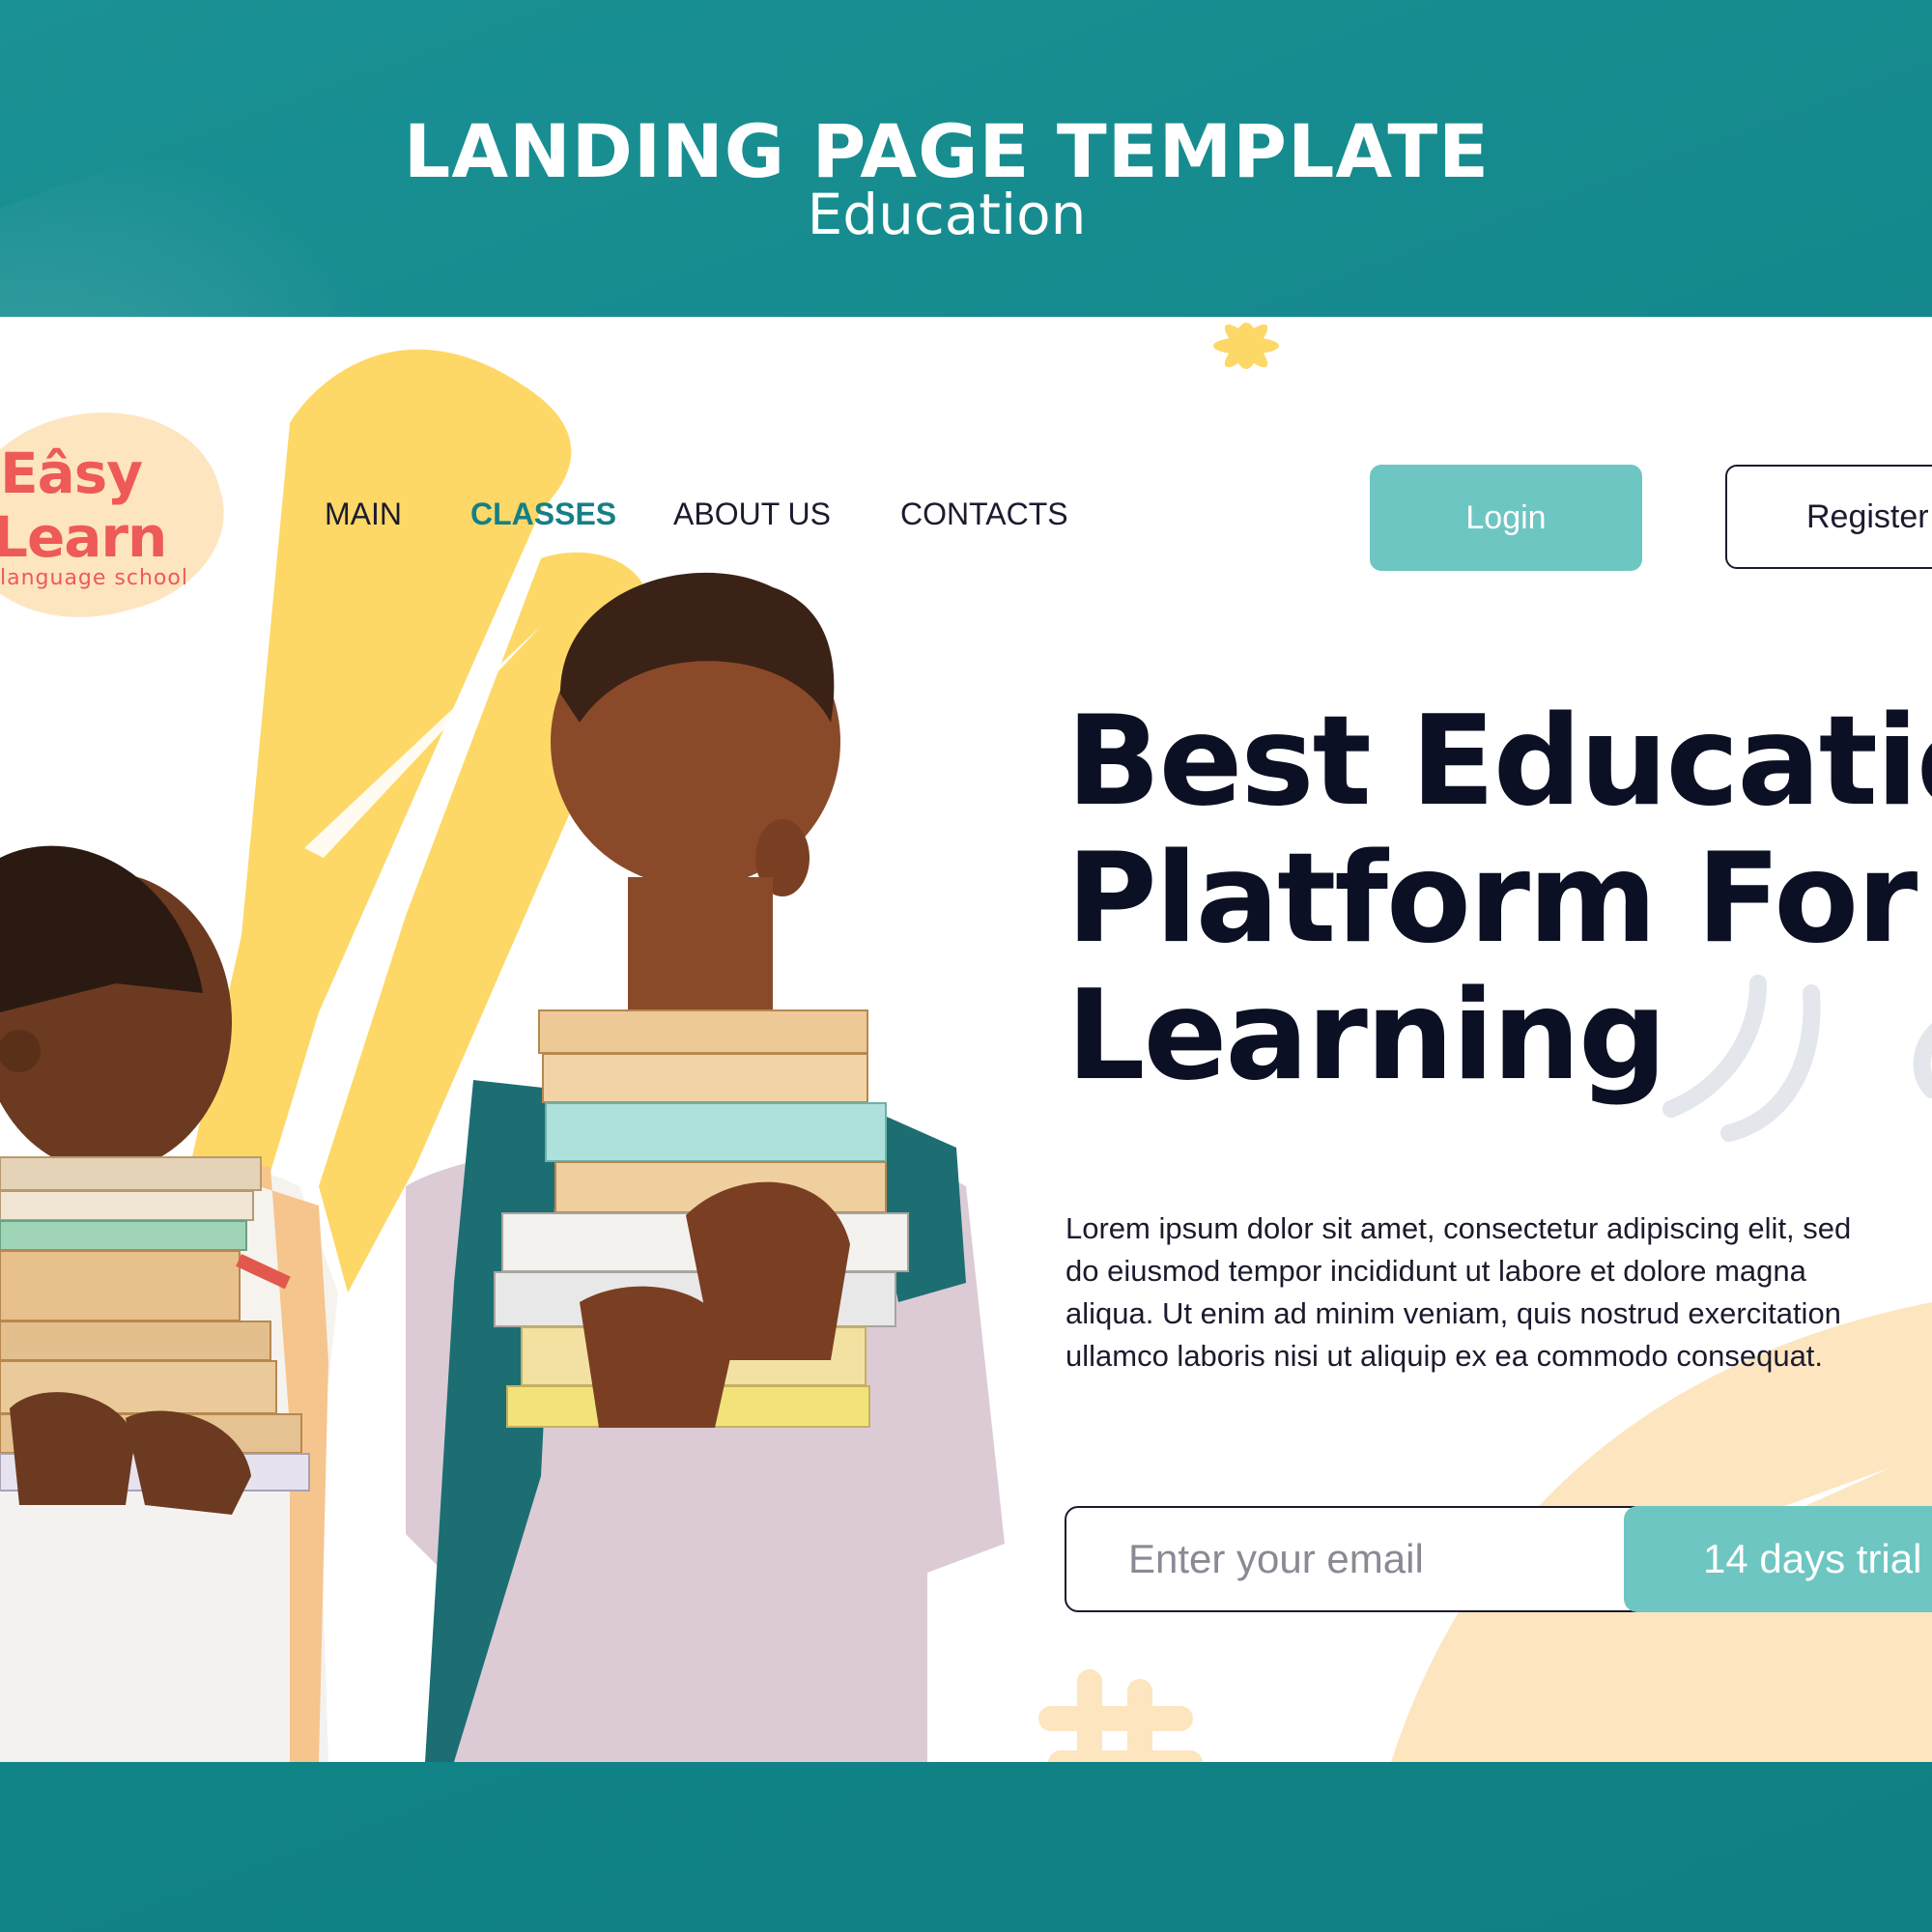 The image size is (1932, 1932). I want to click on boy-book-stack, so click(701, 1218).